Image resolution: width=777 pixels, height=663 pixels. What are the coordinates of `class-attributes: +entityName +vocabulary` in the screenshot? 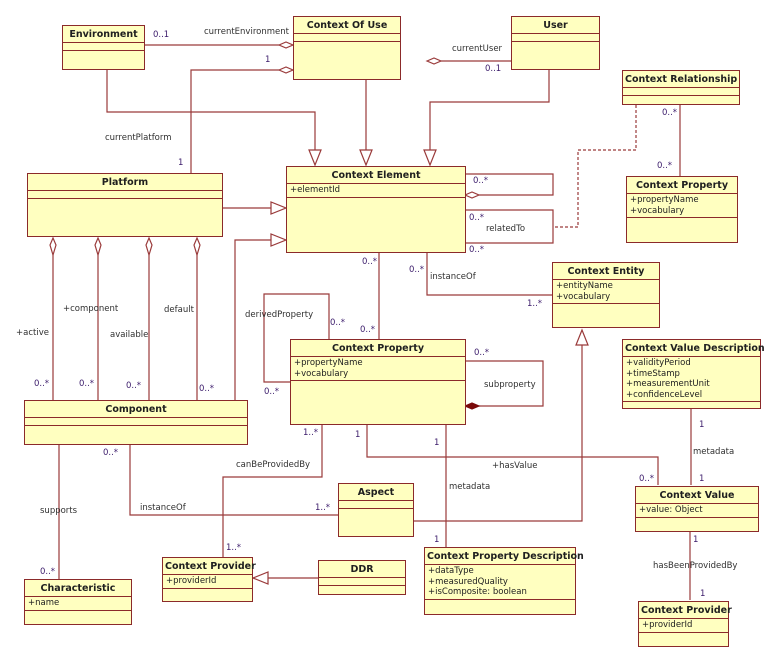 It's located at (606, 292).